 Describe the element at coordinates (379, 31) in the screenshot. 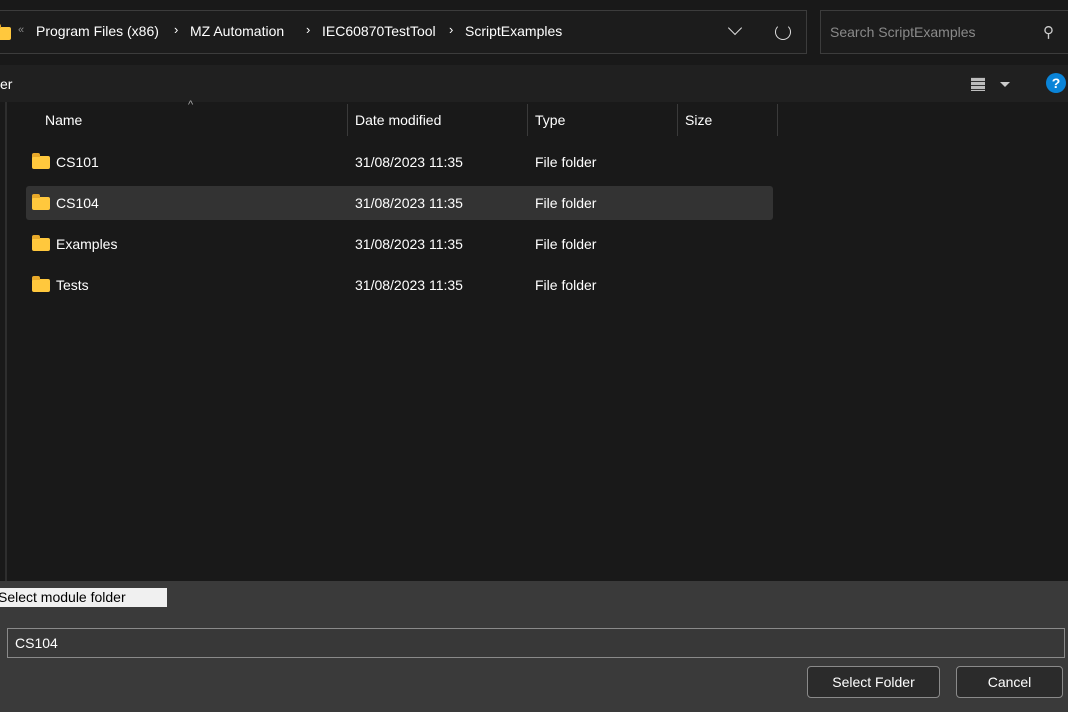

I see `breadcrumb-item: IEC60870TestTool` at that location.